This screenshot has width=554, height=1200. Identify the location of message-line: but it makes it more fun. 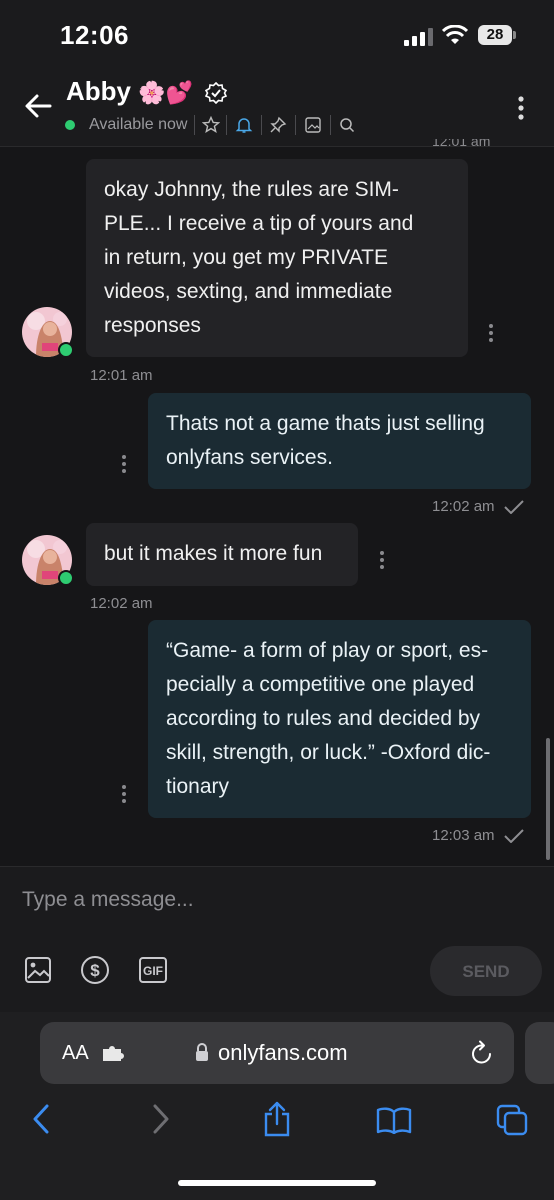
(213, 553).